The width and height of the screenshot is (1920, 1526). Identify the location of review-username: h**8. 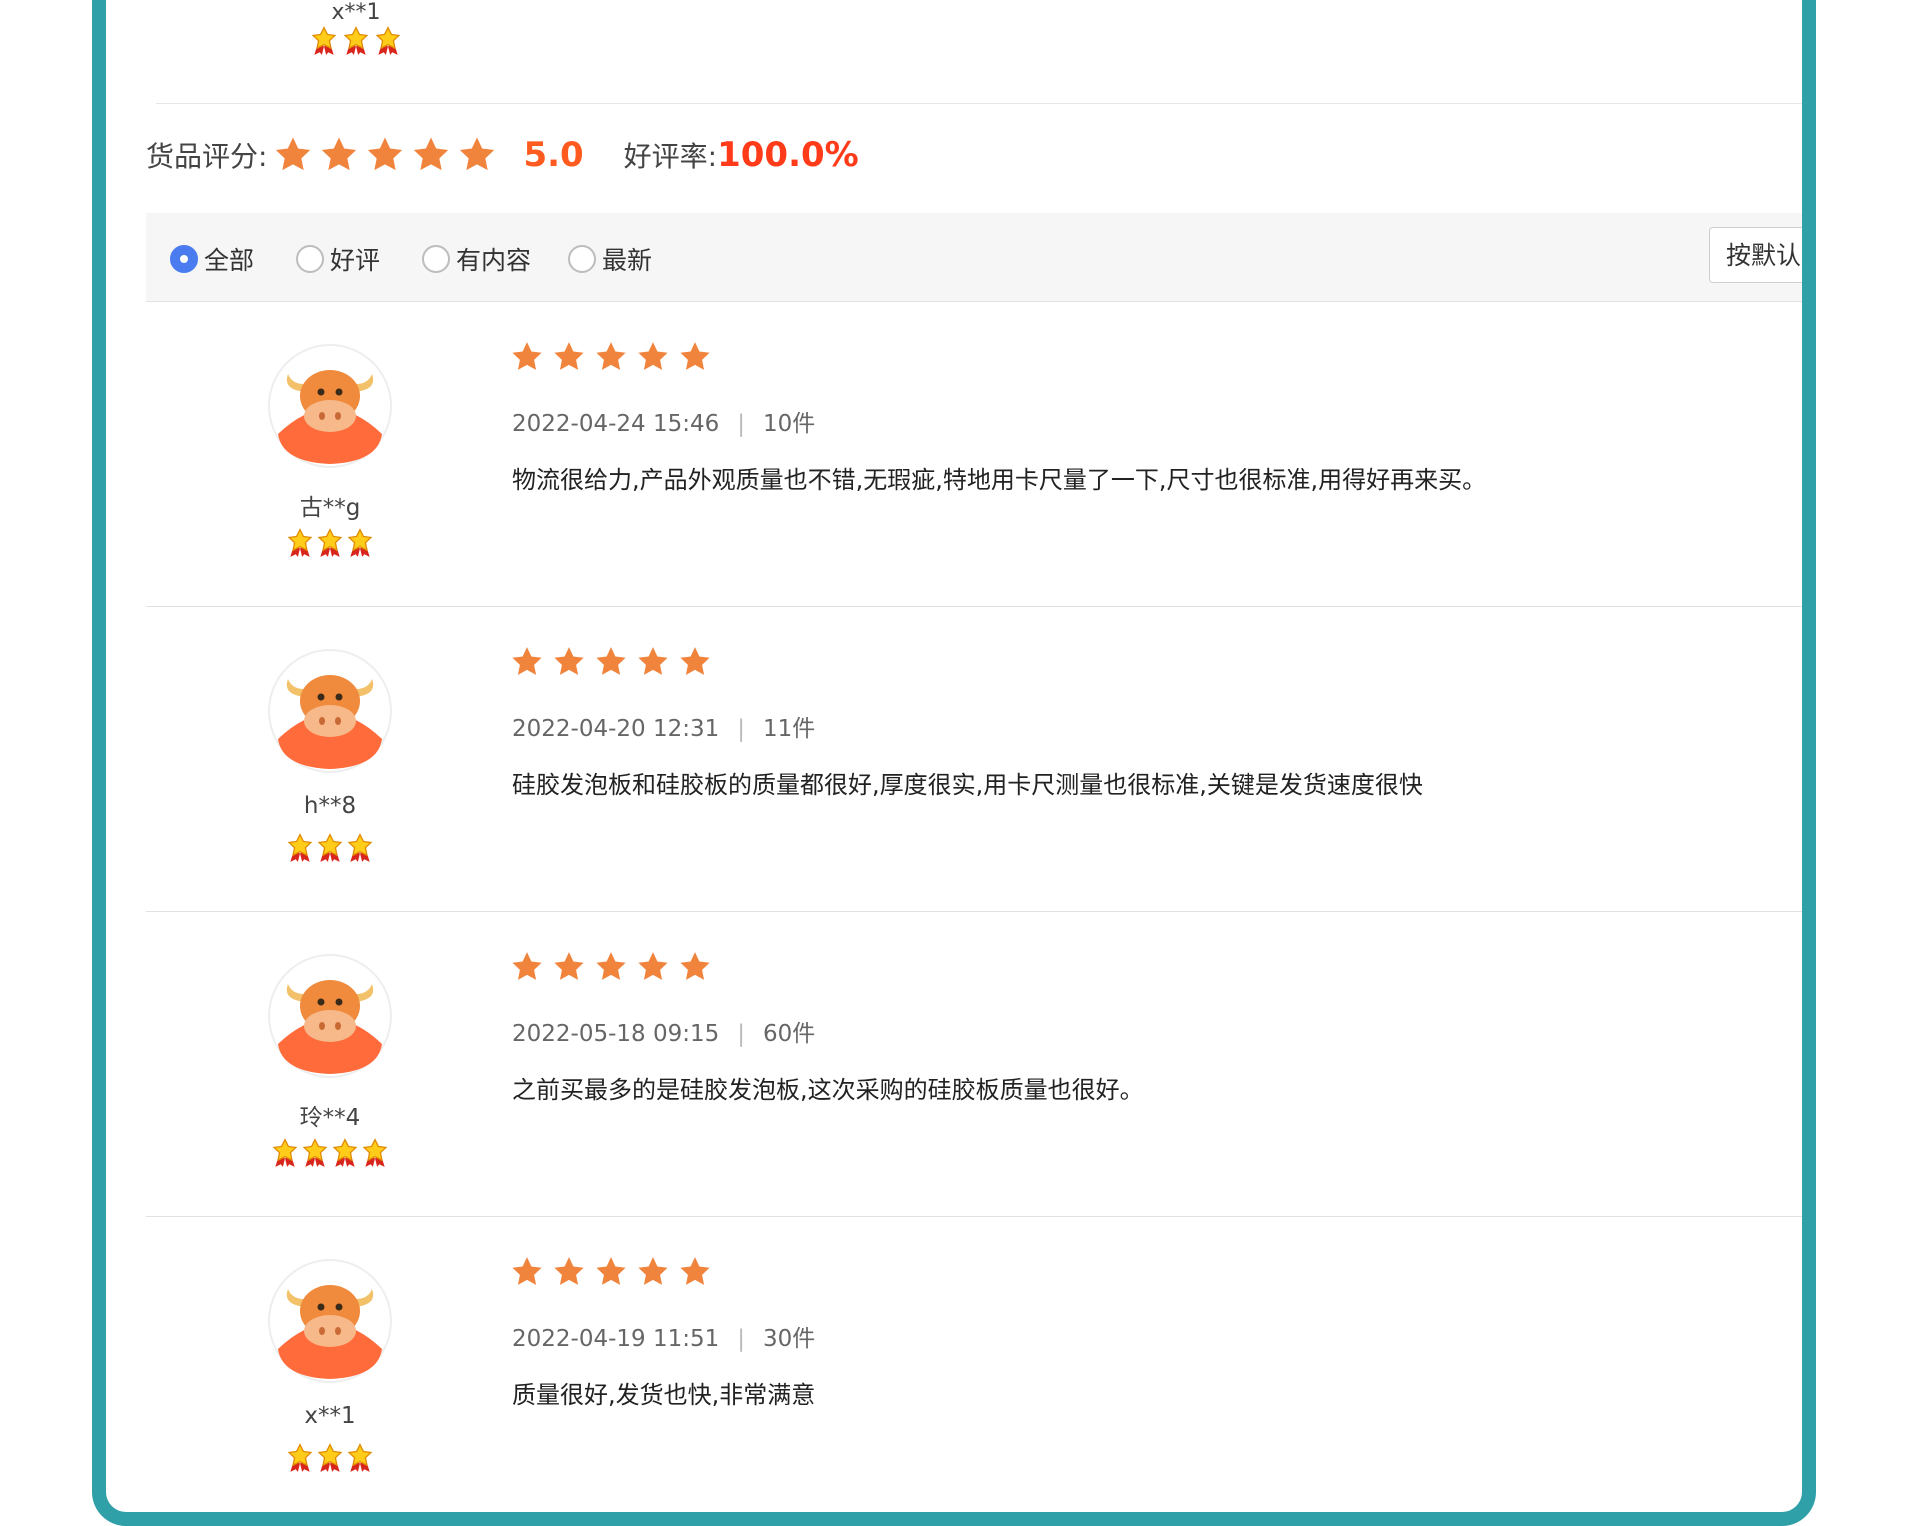
(330, 806).